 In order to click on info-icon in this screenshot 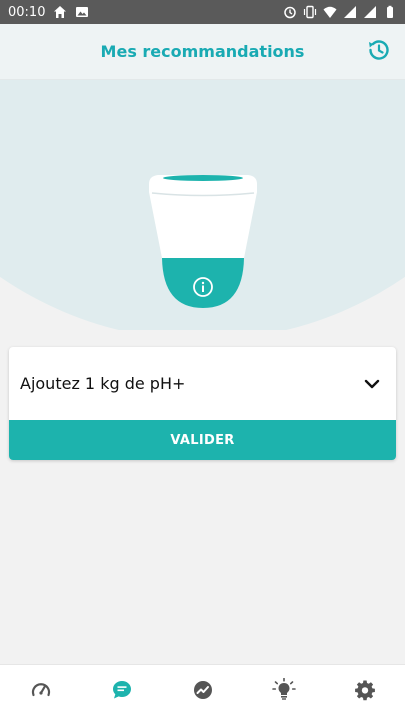, I will do `click(203, 290)`.